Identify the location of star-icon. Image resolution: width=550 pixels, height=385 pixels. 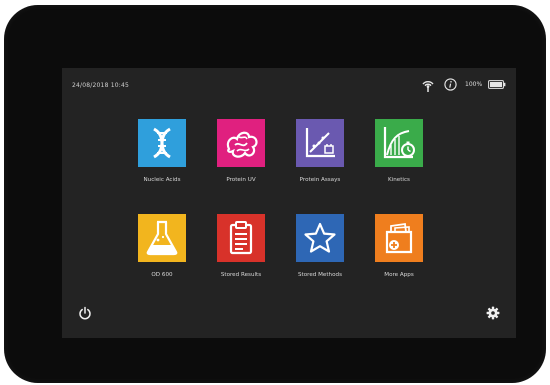
(320, 238).